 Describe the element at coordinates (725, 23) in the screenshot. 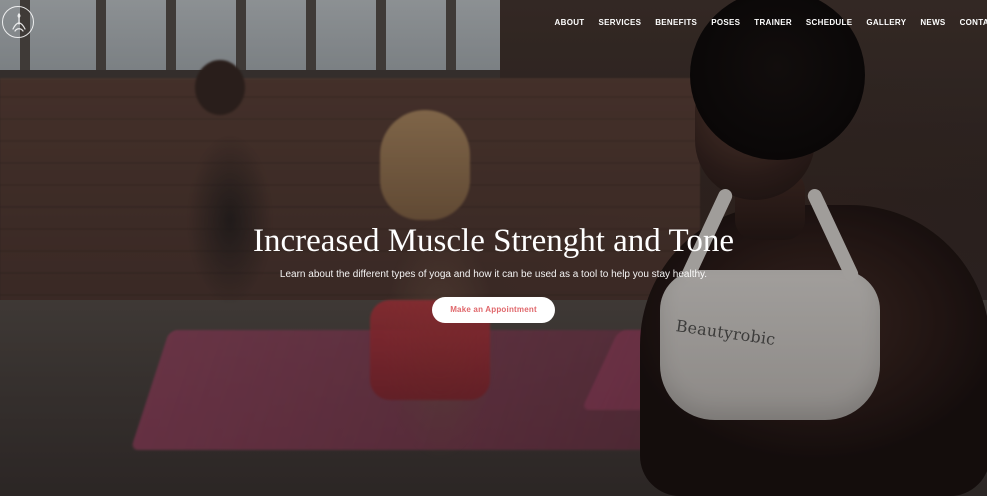

I see `nav-item-poses: POSES` at that location.